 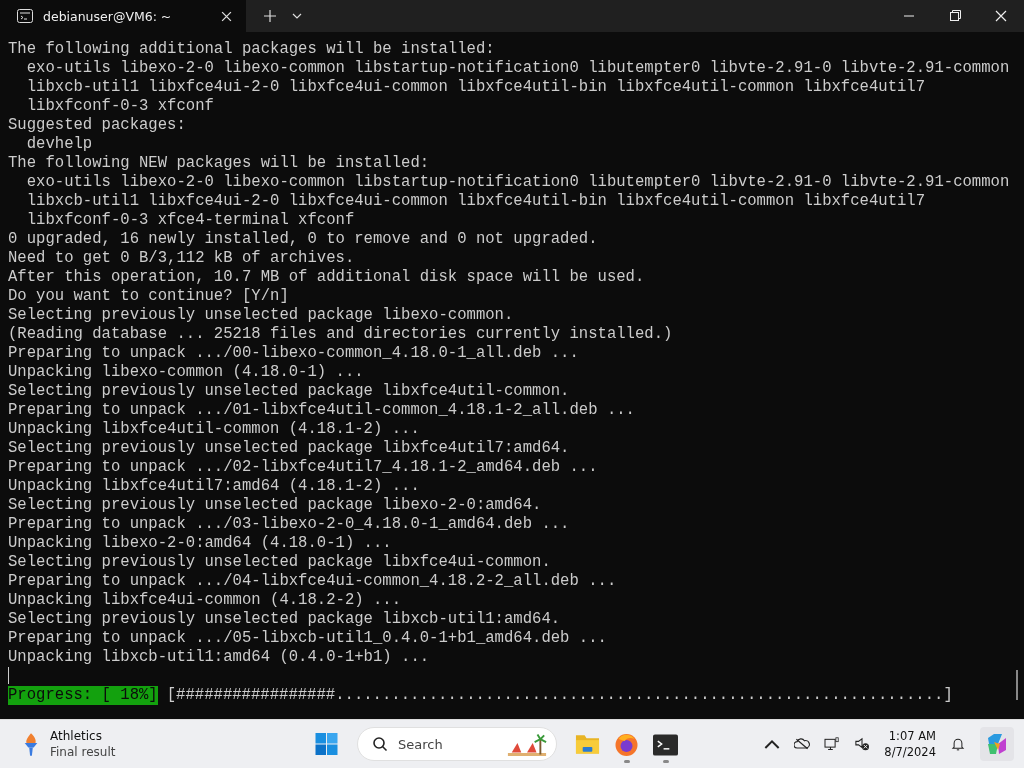 I want to click on terminal-line: Selecting previously unselected package libexo-2-0:amd64., so click(x=275, y=505).